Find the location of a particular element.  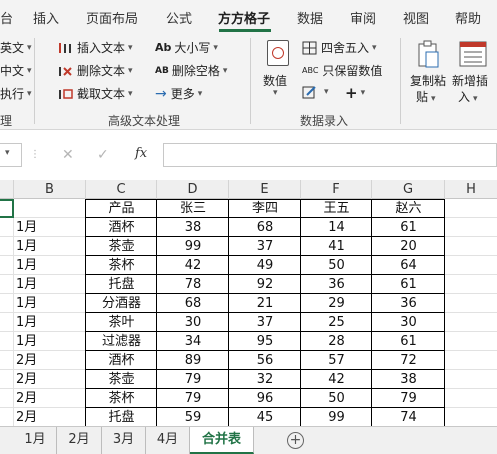

sheet-tab-feb: 2月 is located at coordinates (79, 440).